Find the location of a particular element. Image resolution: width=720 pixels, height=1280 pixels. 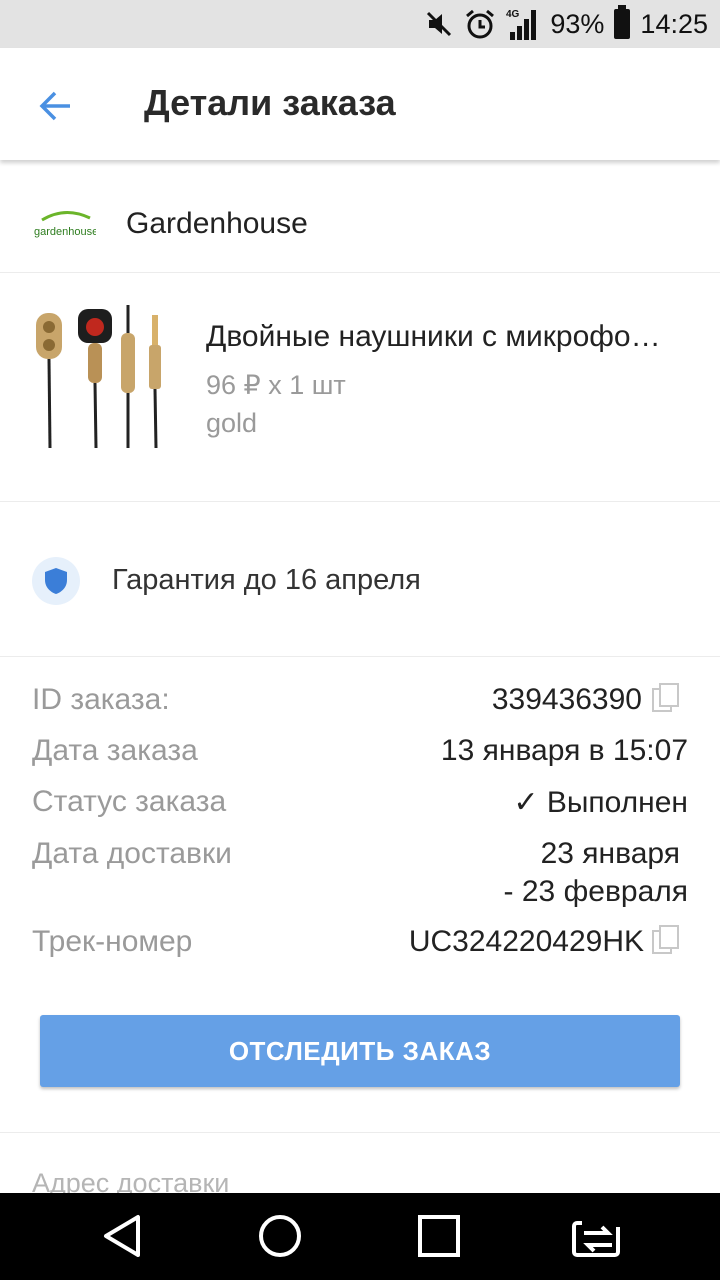

network-type: 4G is located at coordinates (513, 14).